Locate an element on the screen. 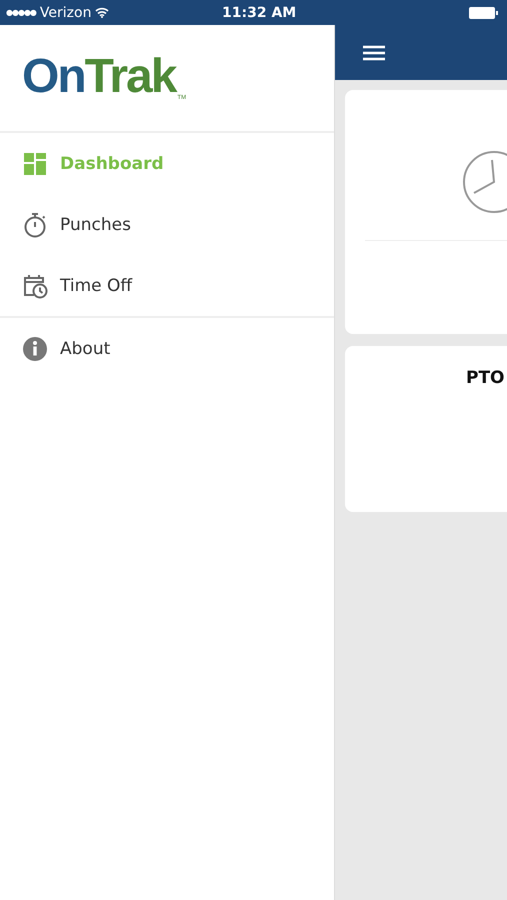 This screenshot has height=900, width=507. dashboard-icon is located at coordinates (35, 164).